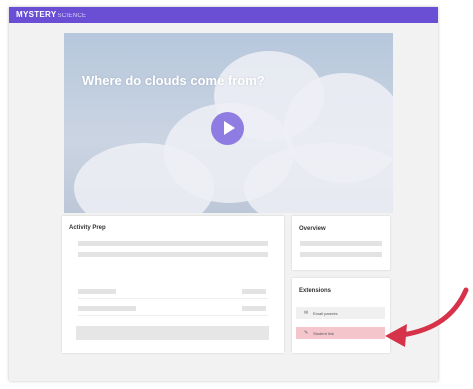  What do you see at coordinates (434, 312) in the screenshot?
I see `arrow-shaft` at bounding box center [434, 312].